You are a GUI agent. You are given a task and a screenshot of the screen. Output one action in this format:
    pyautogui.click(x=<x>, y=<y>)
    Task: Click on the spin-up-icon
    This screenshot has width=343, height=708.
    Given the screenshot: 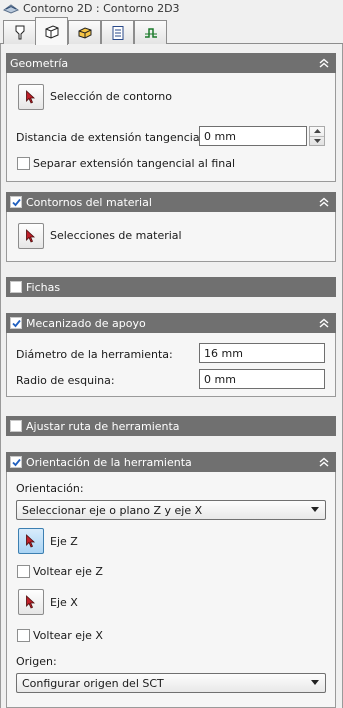 What is the action you would take?
    pyautogui.click(x=317, y=131)
    